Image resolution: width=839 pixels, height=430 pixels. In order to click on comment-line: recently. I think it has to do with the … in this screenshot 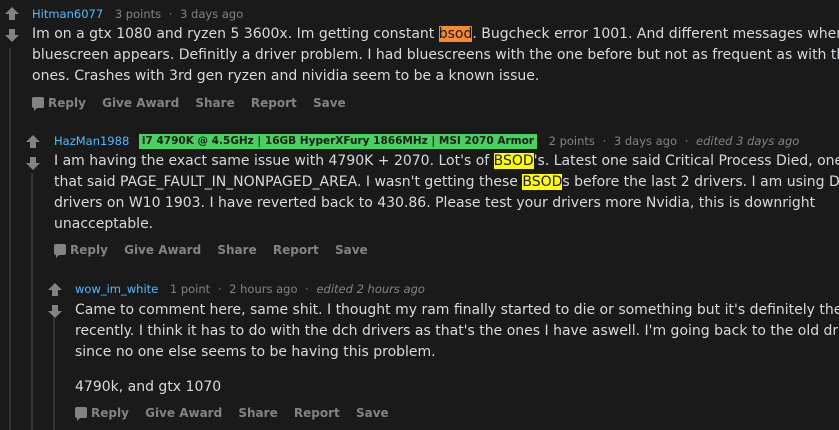, I will do `click(457, 331)`.